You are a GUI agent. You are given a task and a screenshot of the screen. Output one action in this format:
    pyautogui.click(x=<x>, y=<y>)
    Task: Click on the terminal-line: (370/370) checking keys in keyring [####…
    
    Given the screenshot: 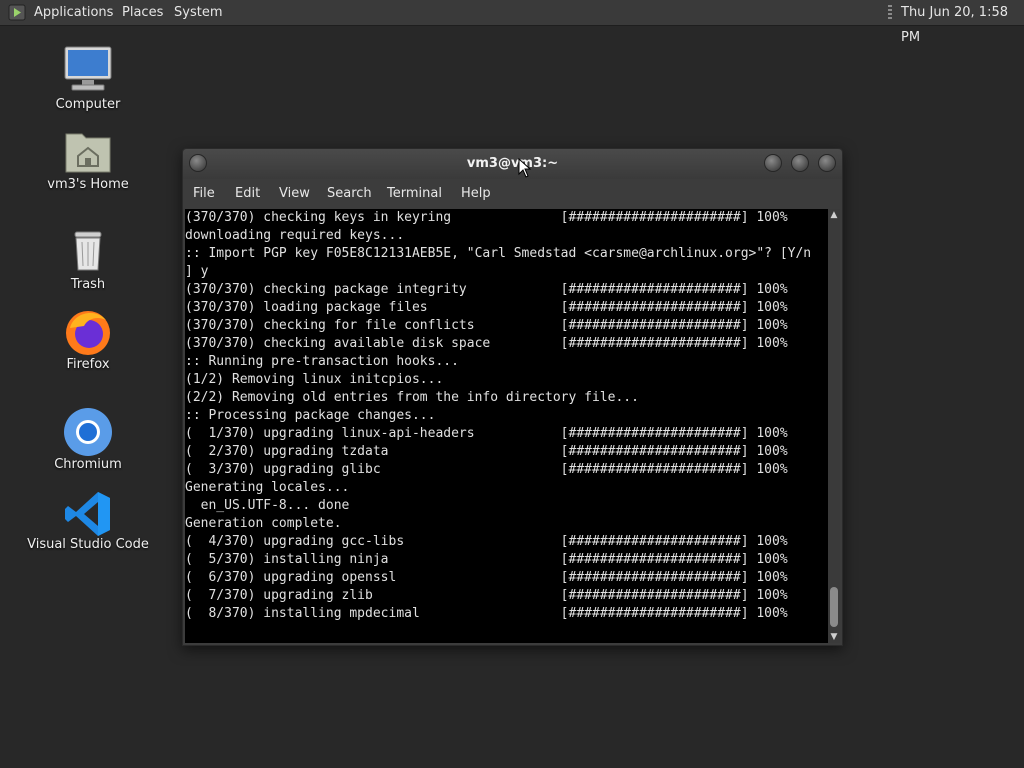 What is the action you would take?
    pyautogui.click(x=486, y=217)
    